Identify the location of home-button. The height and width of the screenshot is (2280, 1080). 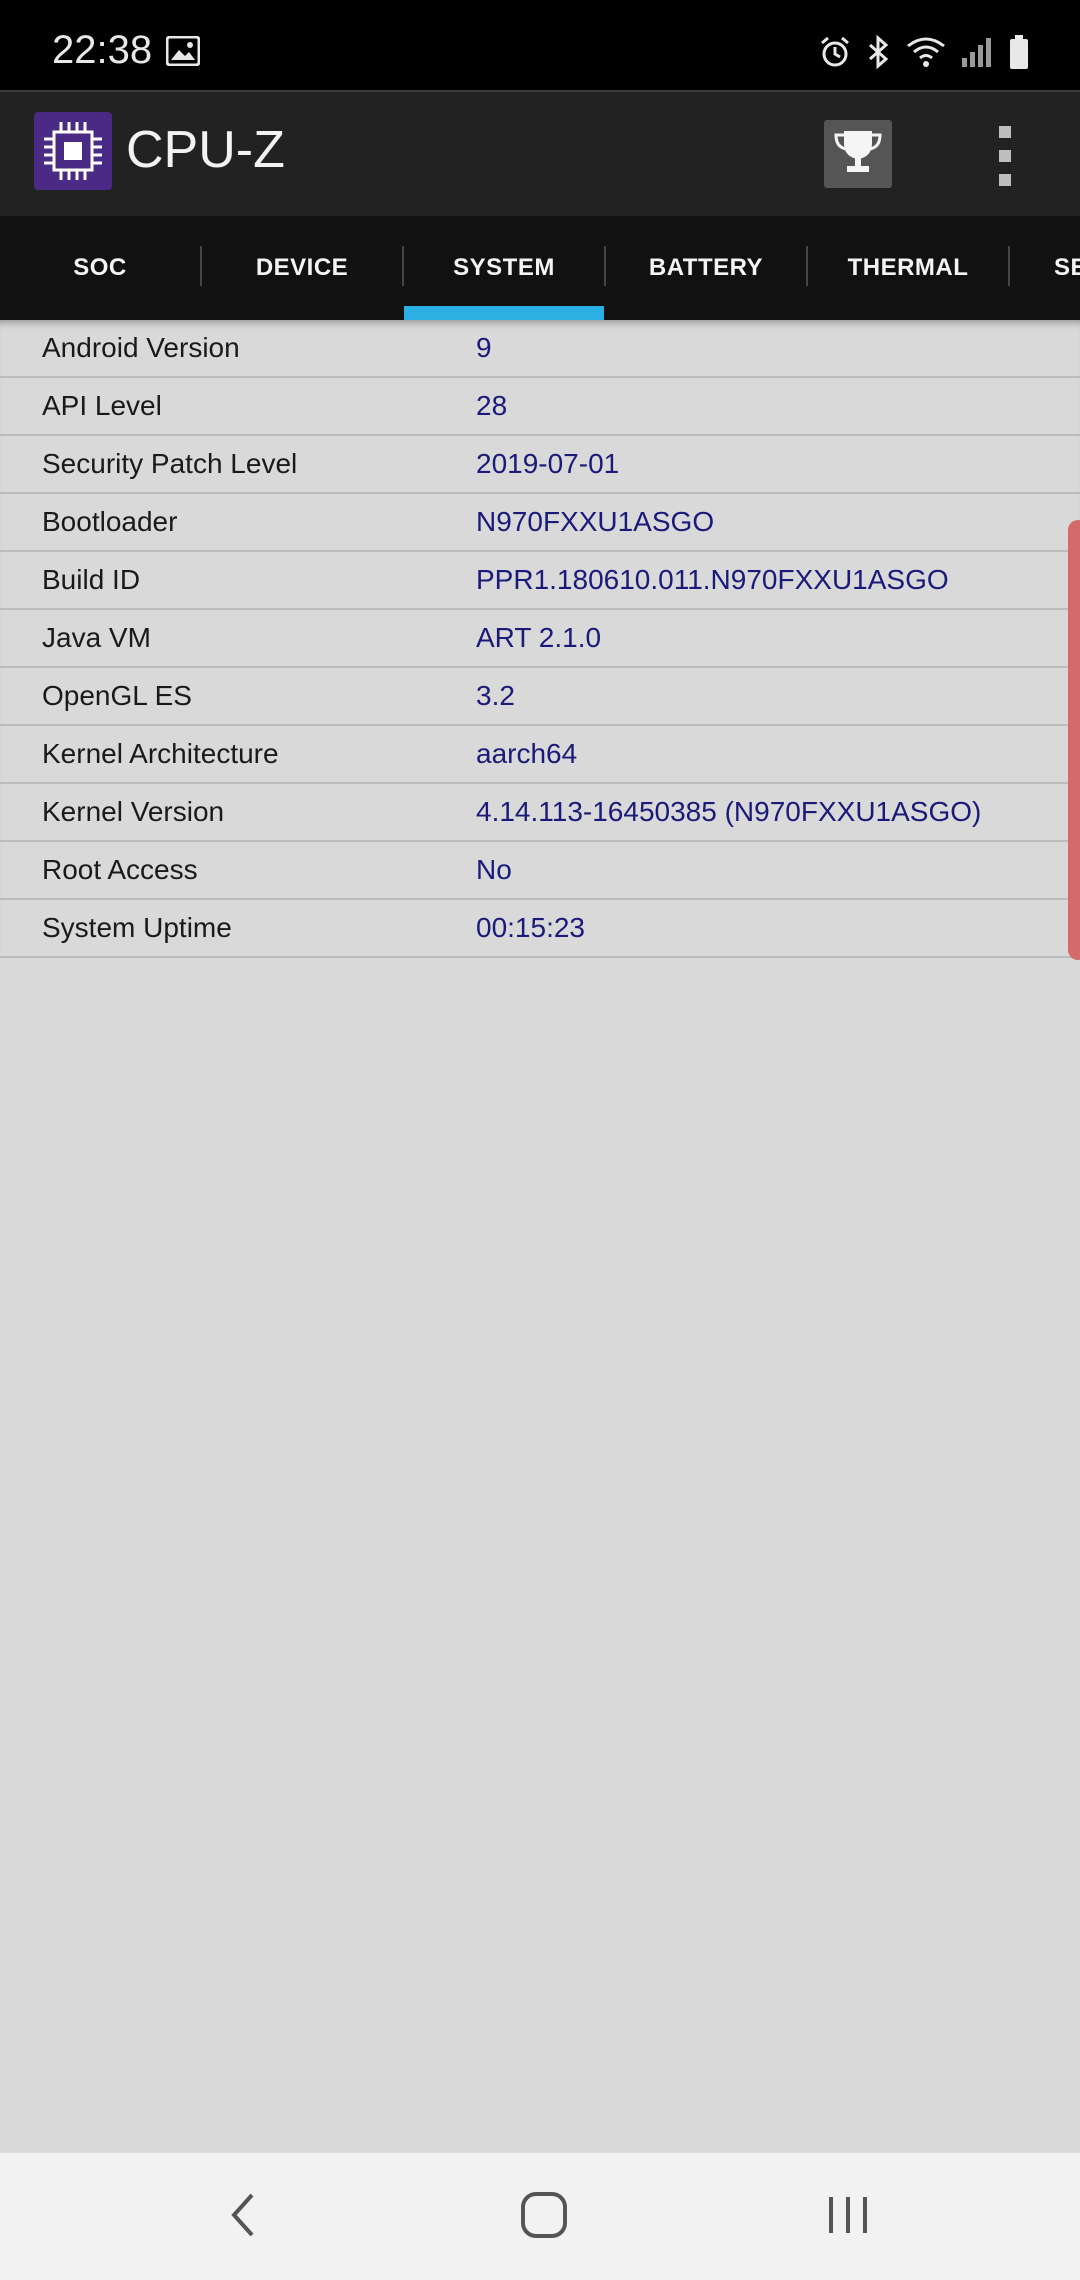
(544, 2217).